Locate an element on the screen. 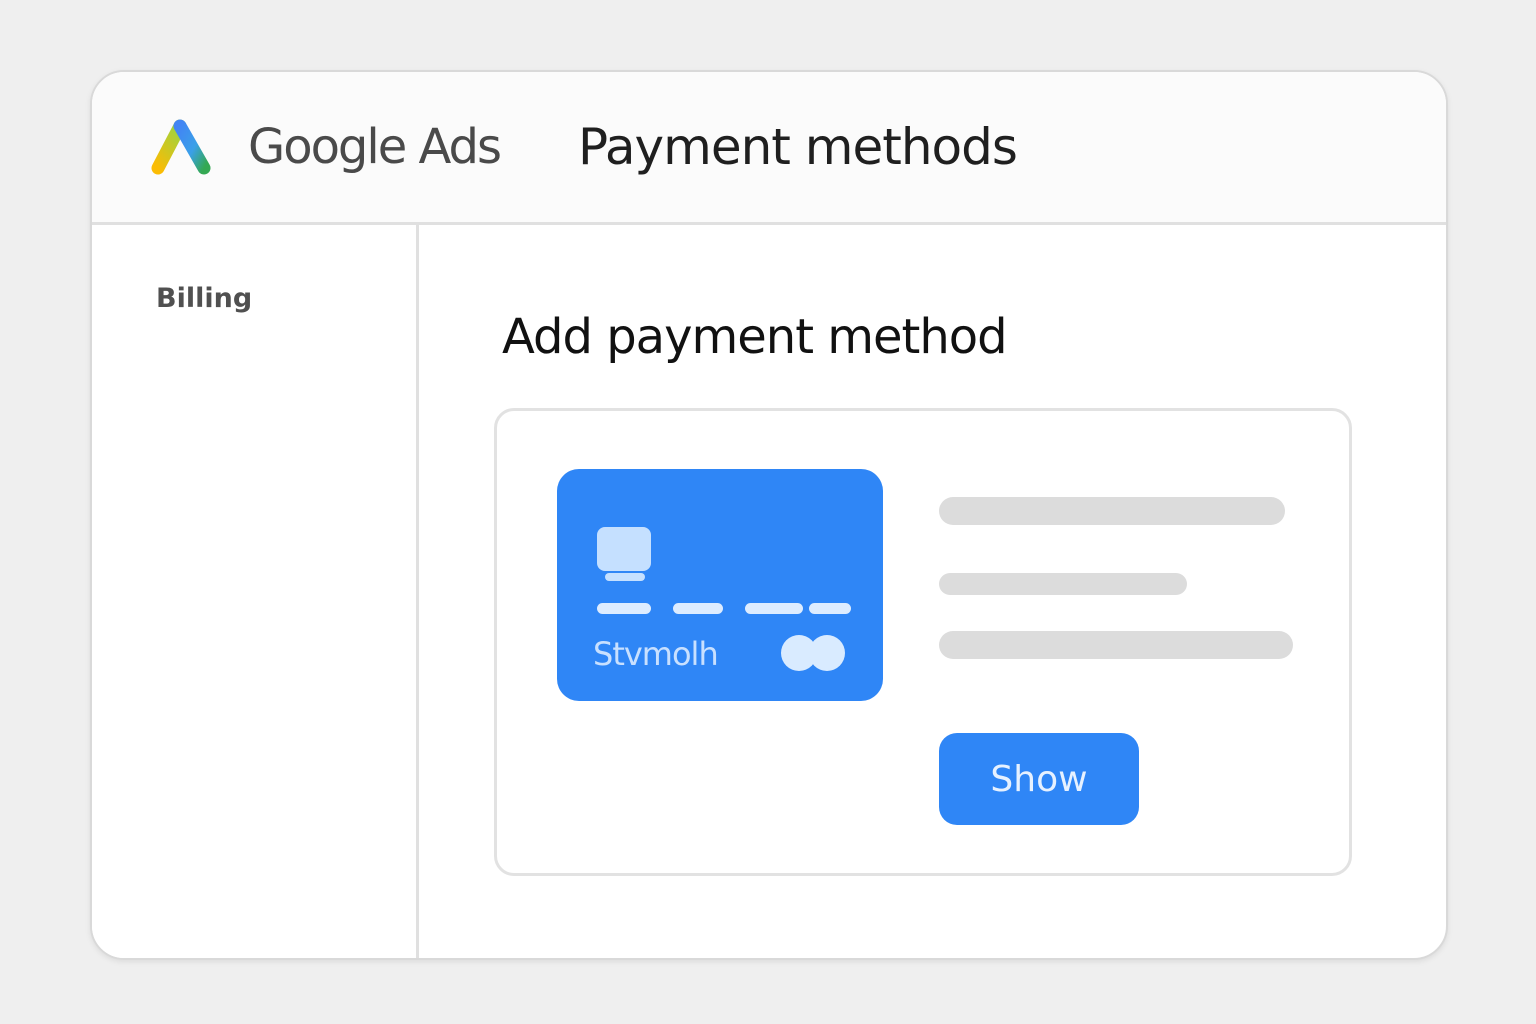 Image resolution: width=1536 pixels, height=1024 pixels. google-ads-logo-icon is located at coordinates (181, 147).